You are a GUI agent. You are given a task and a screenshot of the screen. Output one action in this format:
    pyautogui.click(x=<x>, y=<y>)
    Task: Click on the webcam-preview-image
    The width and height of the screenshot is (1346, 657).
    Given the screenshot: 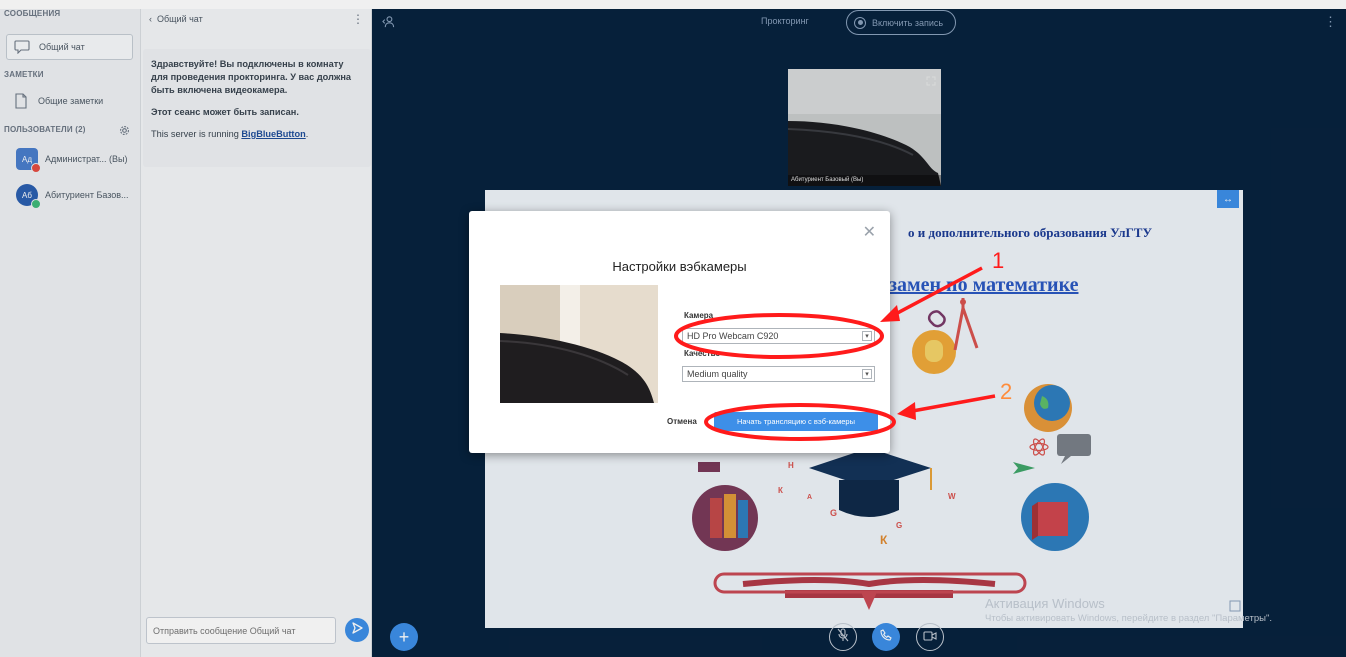 What is the action you would take?
    pyautogui.click(x=579, y=344)
    